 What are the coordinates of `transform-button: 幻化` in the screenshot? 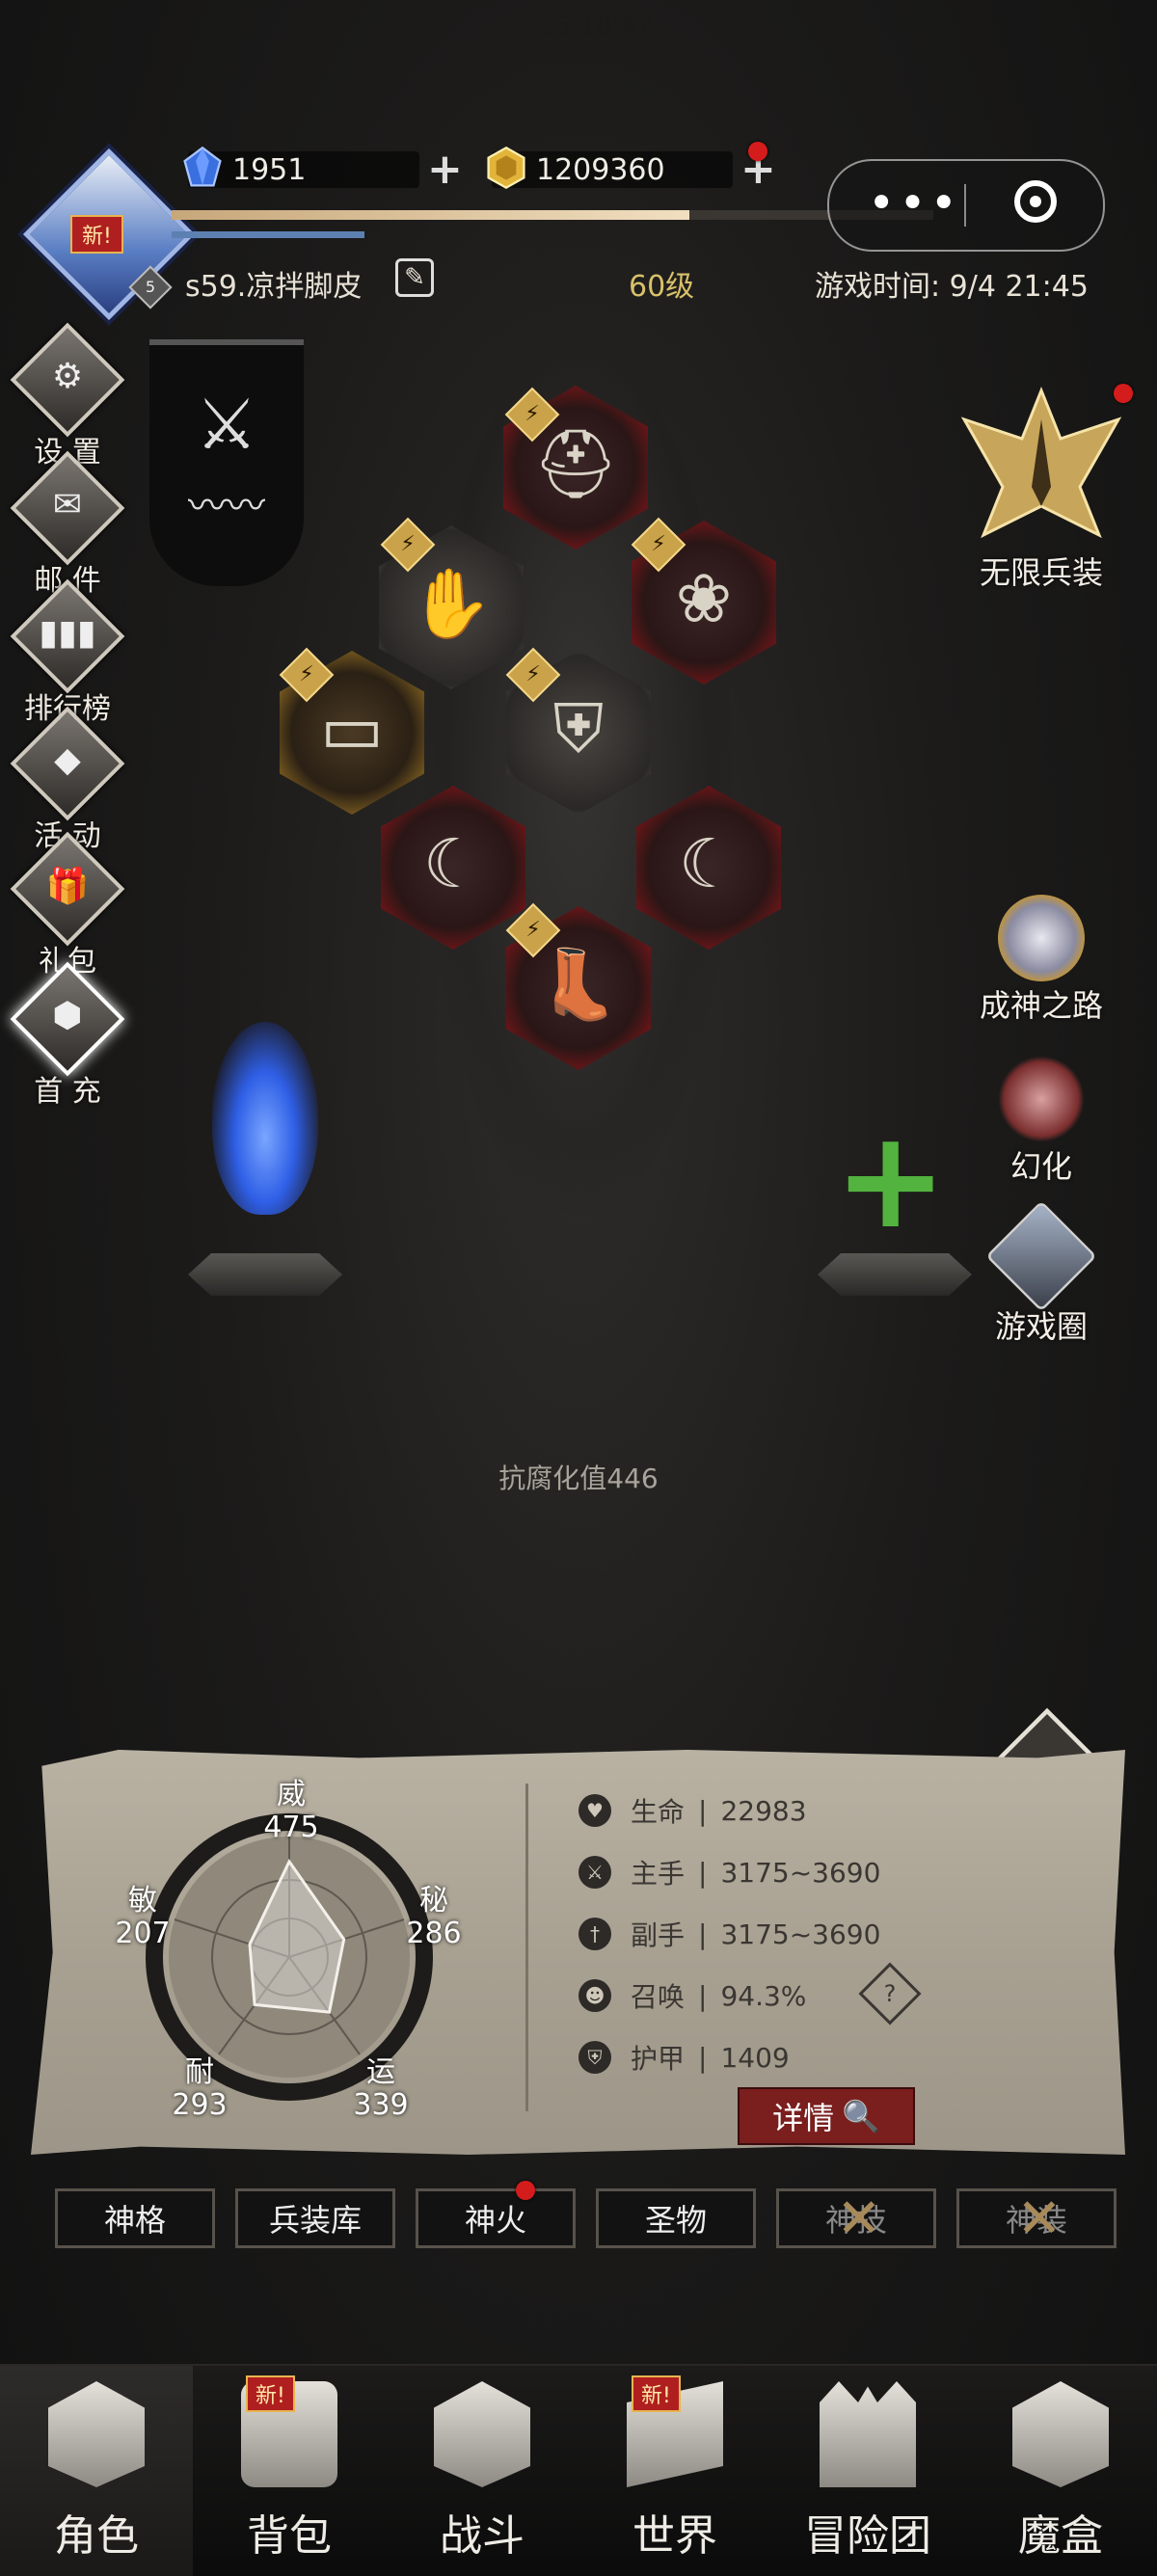 It's located at (1041, 1121).